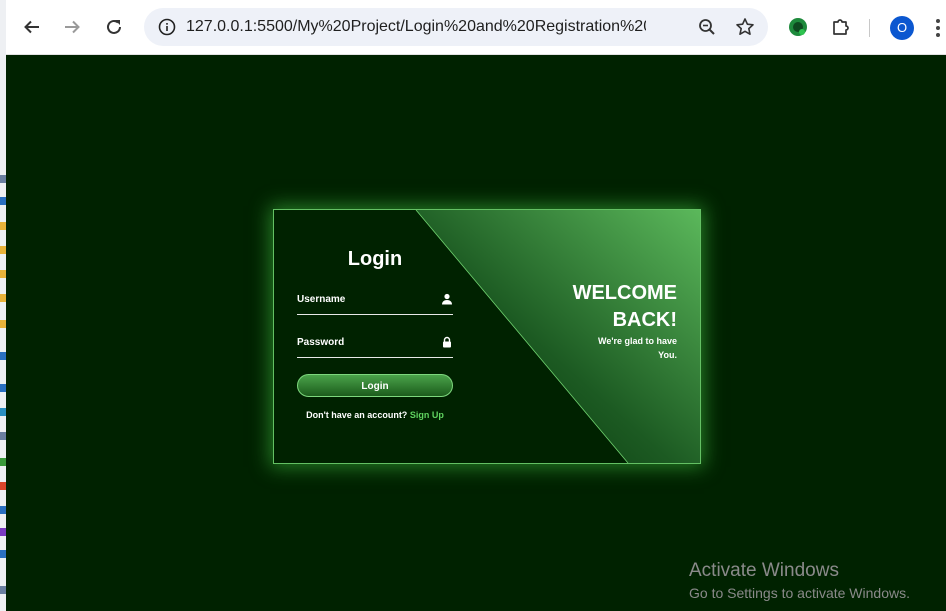  I want to click on welcome-line-1: WELCOME, so click(624, 293).